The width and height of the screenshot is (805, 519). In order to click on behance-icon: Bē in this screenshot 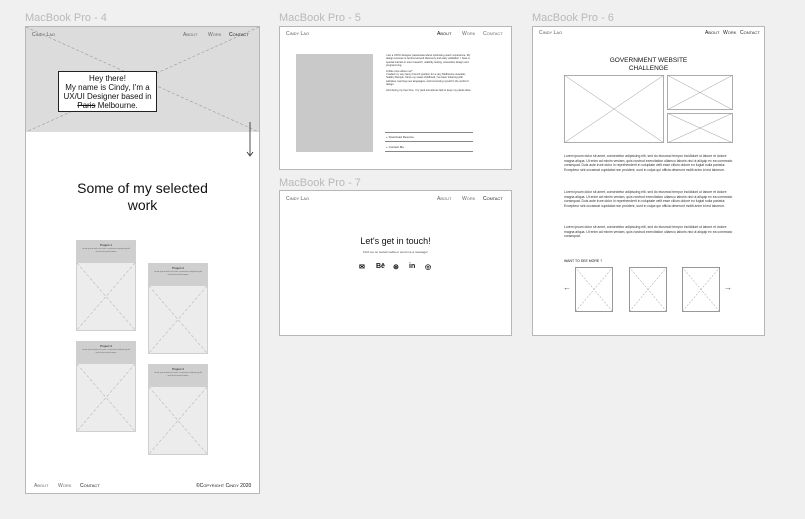, I will do `click(380, 266)`.